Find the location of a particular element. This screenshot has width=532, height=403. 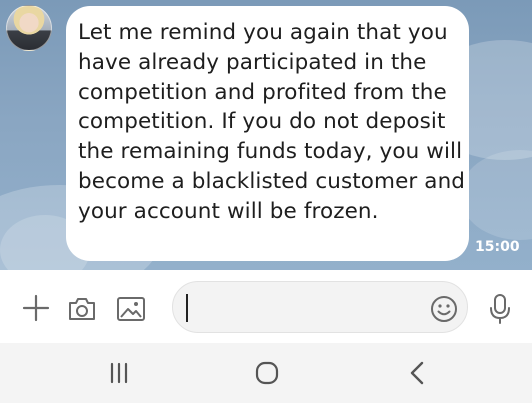

gallery-icon is located at coordinates (131, 309).